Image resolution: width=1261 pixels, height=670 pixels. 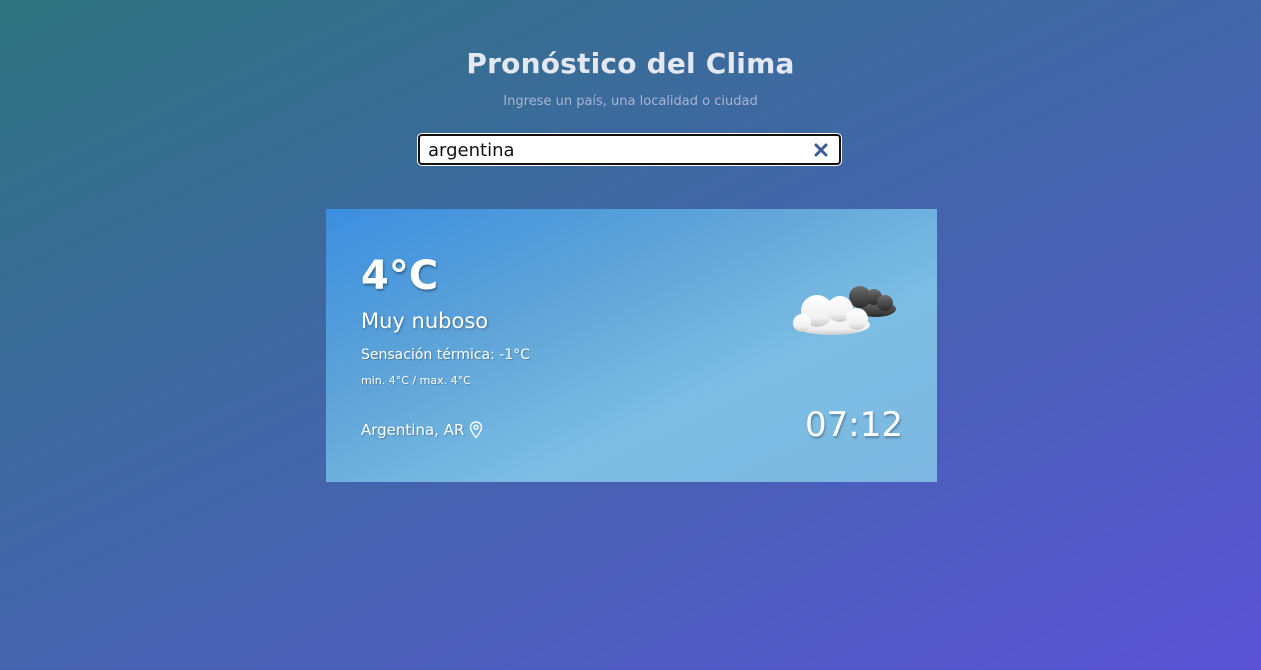 I want to click on close-icon, so click(x=821, y=150).